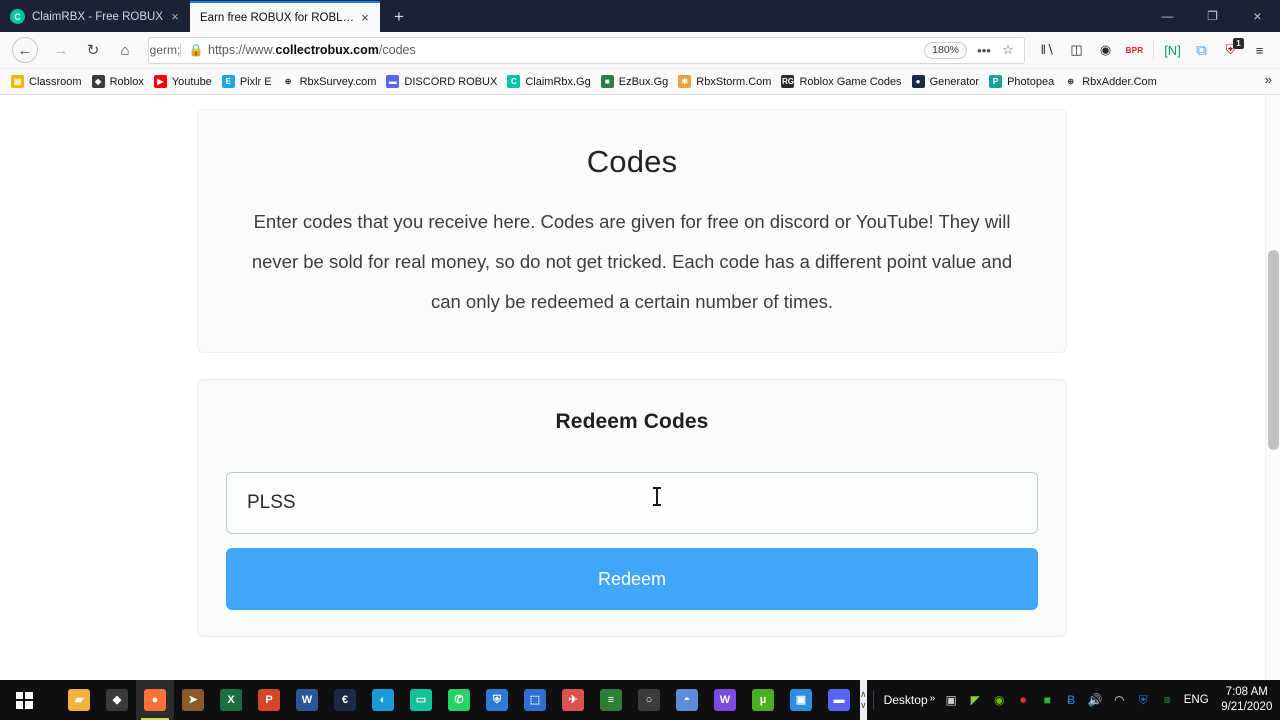  I want to click on bookmark-item: ■ EzBux.Gg, so click(635, 82).